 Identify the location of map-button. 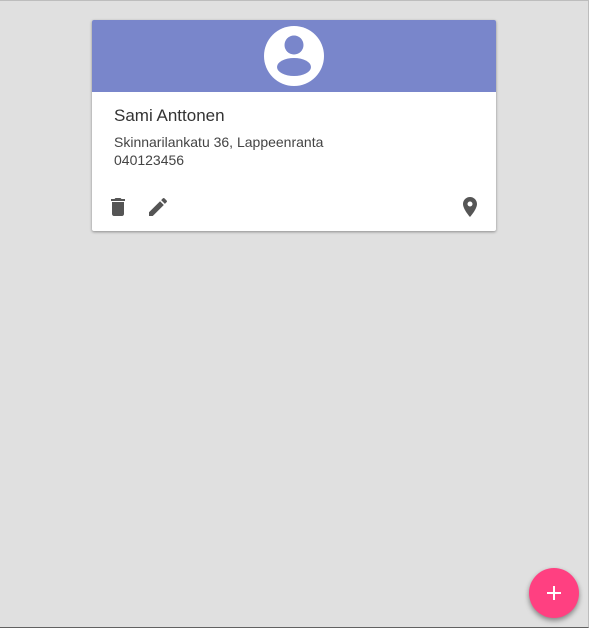
(470, 207).